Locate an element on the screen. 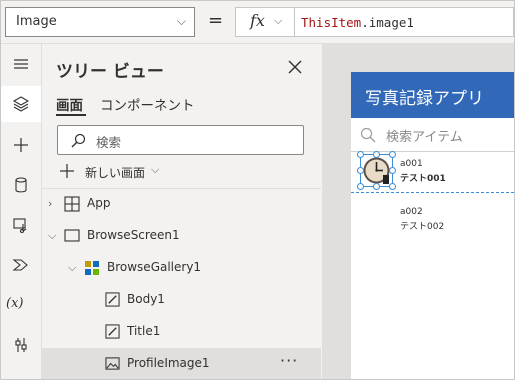  variables-button: (x) is located at coordinates (21, 305).